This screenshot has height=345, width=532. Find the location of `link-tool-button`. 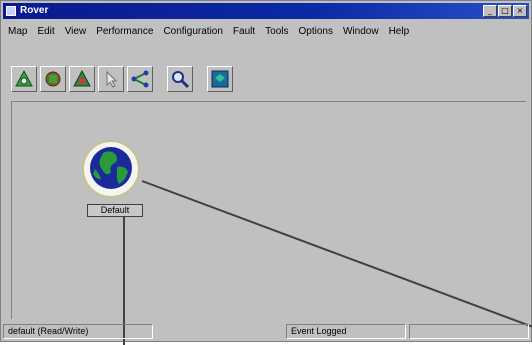

link-tool-button is located at coordinates (140, 79).